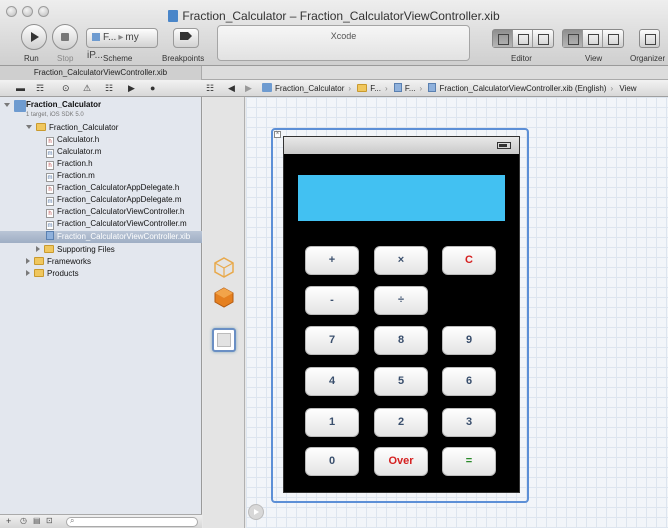 The height and width of the screenshot is (528, 668). What do you see at coordinates (401, 461) in the screenshot?
I see `over-button: Over` at bounding box center [401, 461].